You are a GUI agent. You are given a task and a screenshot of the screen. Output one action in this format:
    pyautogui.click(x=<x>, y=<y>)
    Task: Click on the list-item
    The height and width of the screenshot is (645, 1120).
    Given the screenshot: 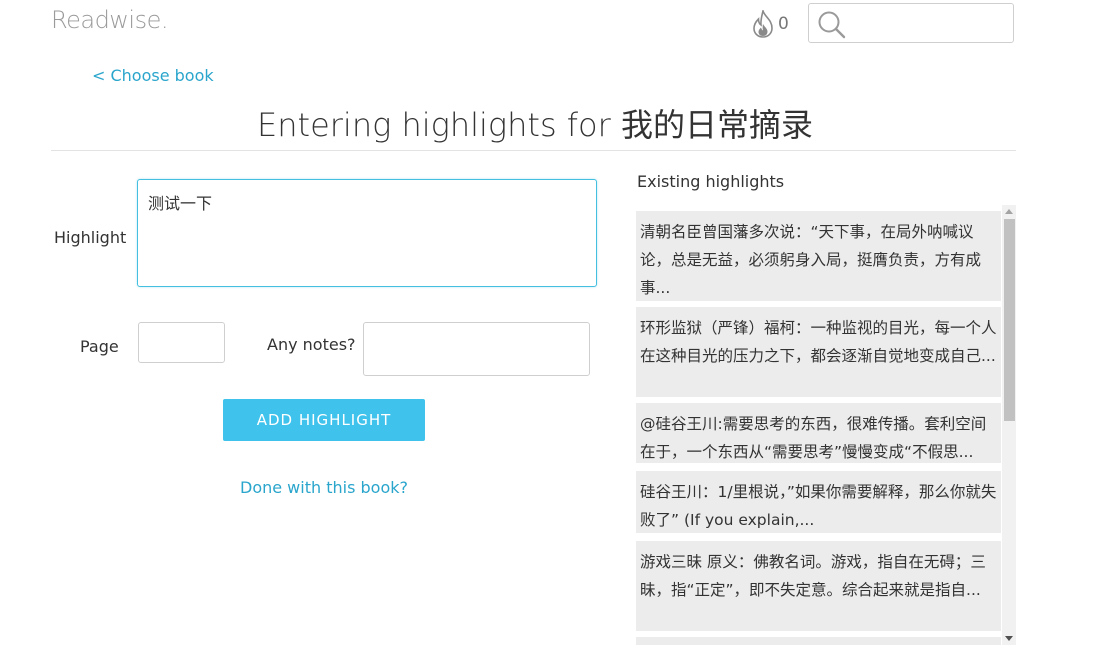 What is the action you would take?
    pyautogui.click(x=818, y=641)
    